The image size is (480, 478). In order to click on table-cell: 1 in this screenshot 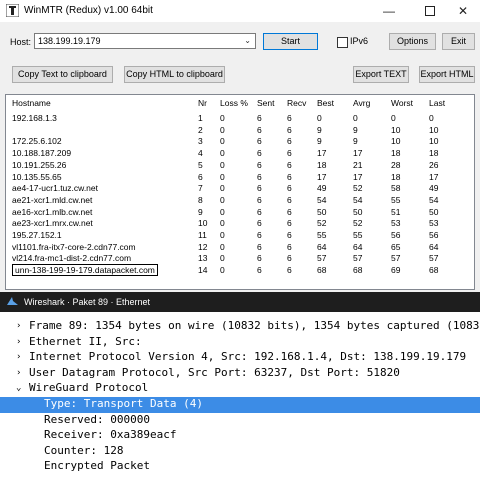, I will do `click(200, 118)`.